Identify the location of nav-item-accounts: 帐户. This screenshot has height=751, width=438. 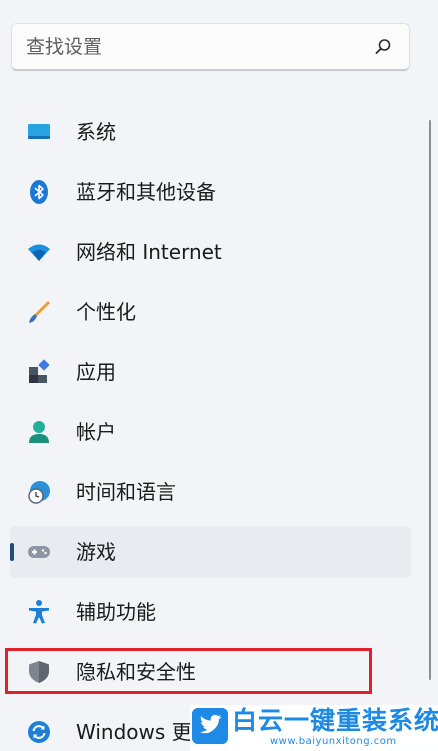
(210, 432).